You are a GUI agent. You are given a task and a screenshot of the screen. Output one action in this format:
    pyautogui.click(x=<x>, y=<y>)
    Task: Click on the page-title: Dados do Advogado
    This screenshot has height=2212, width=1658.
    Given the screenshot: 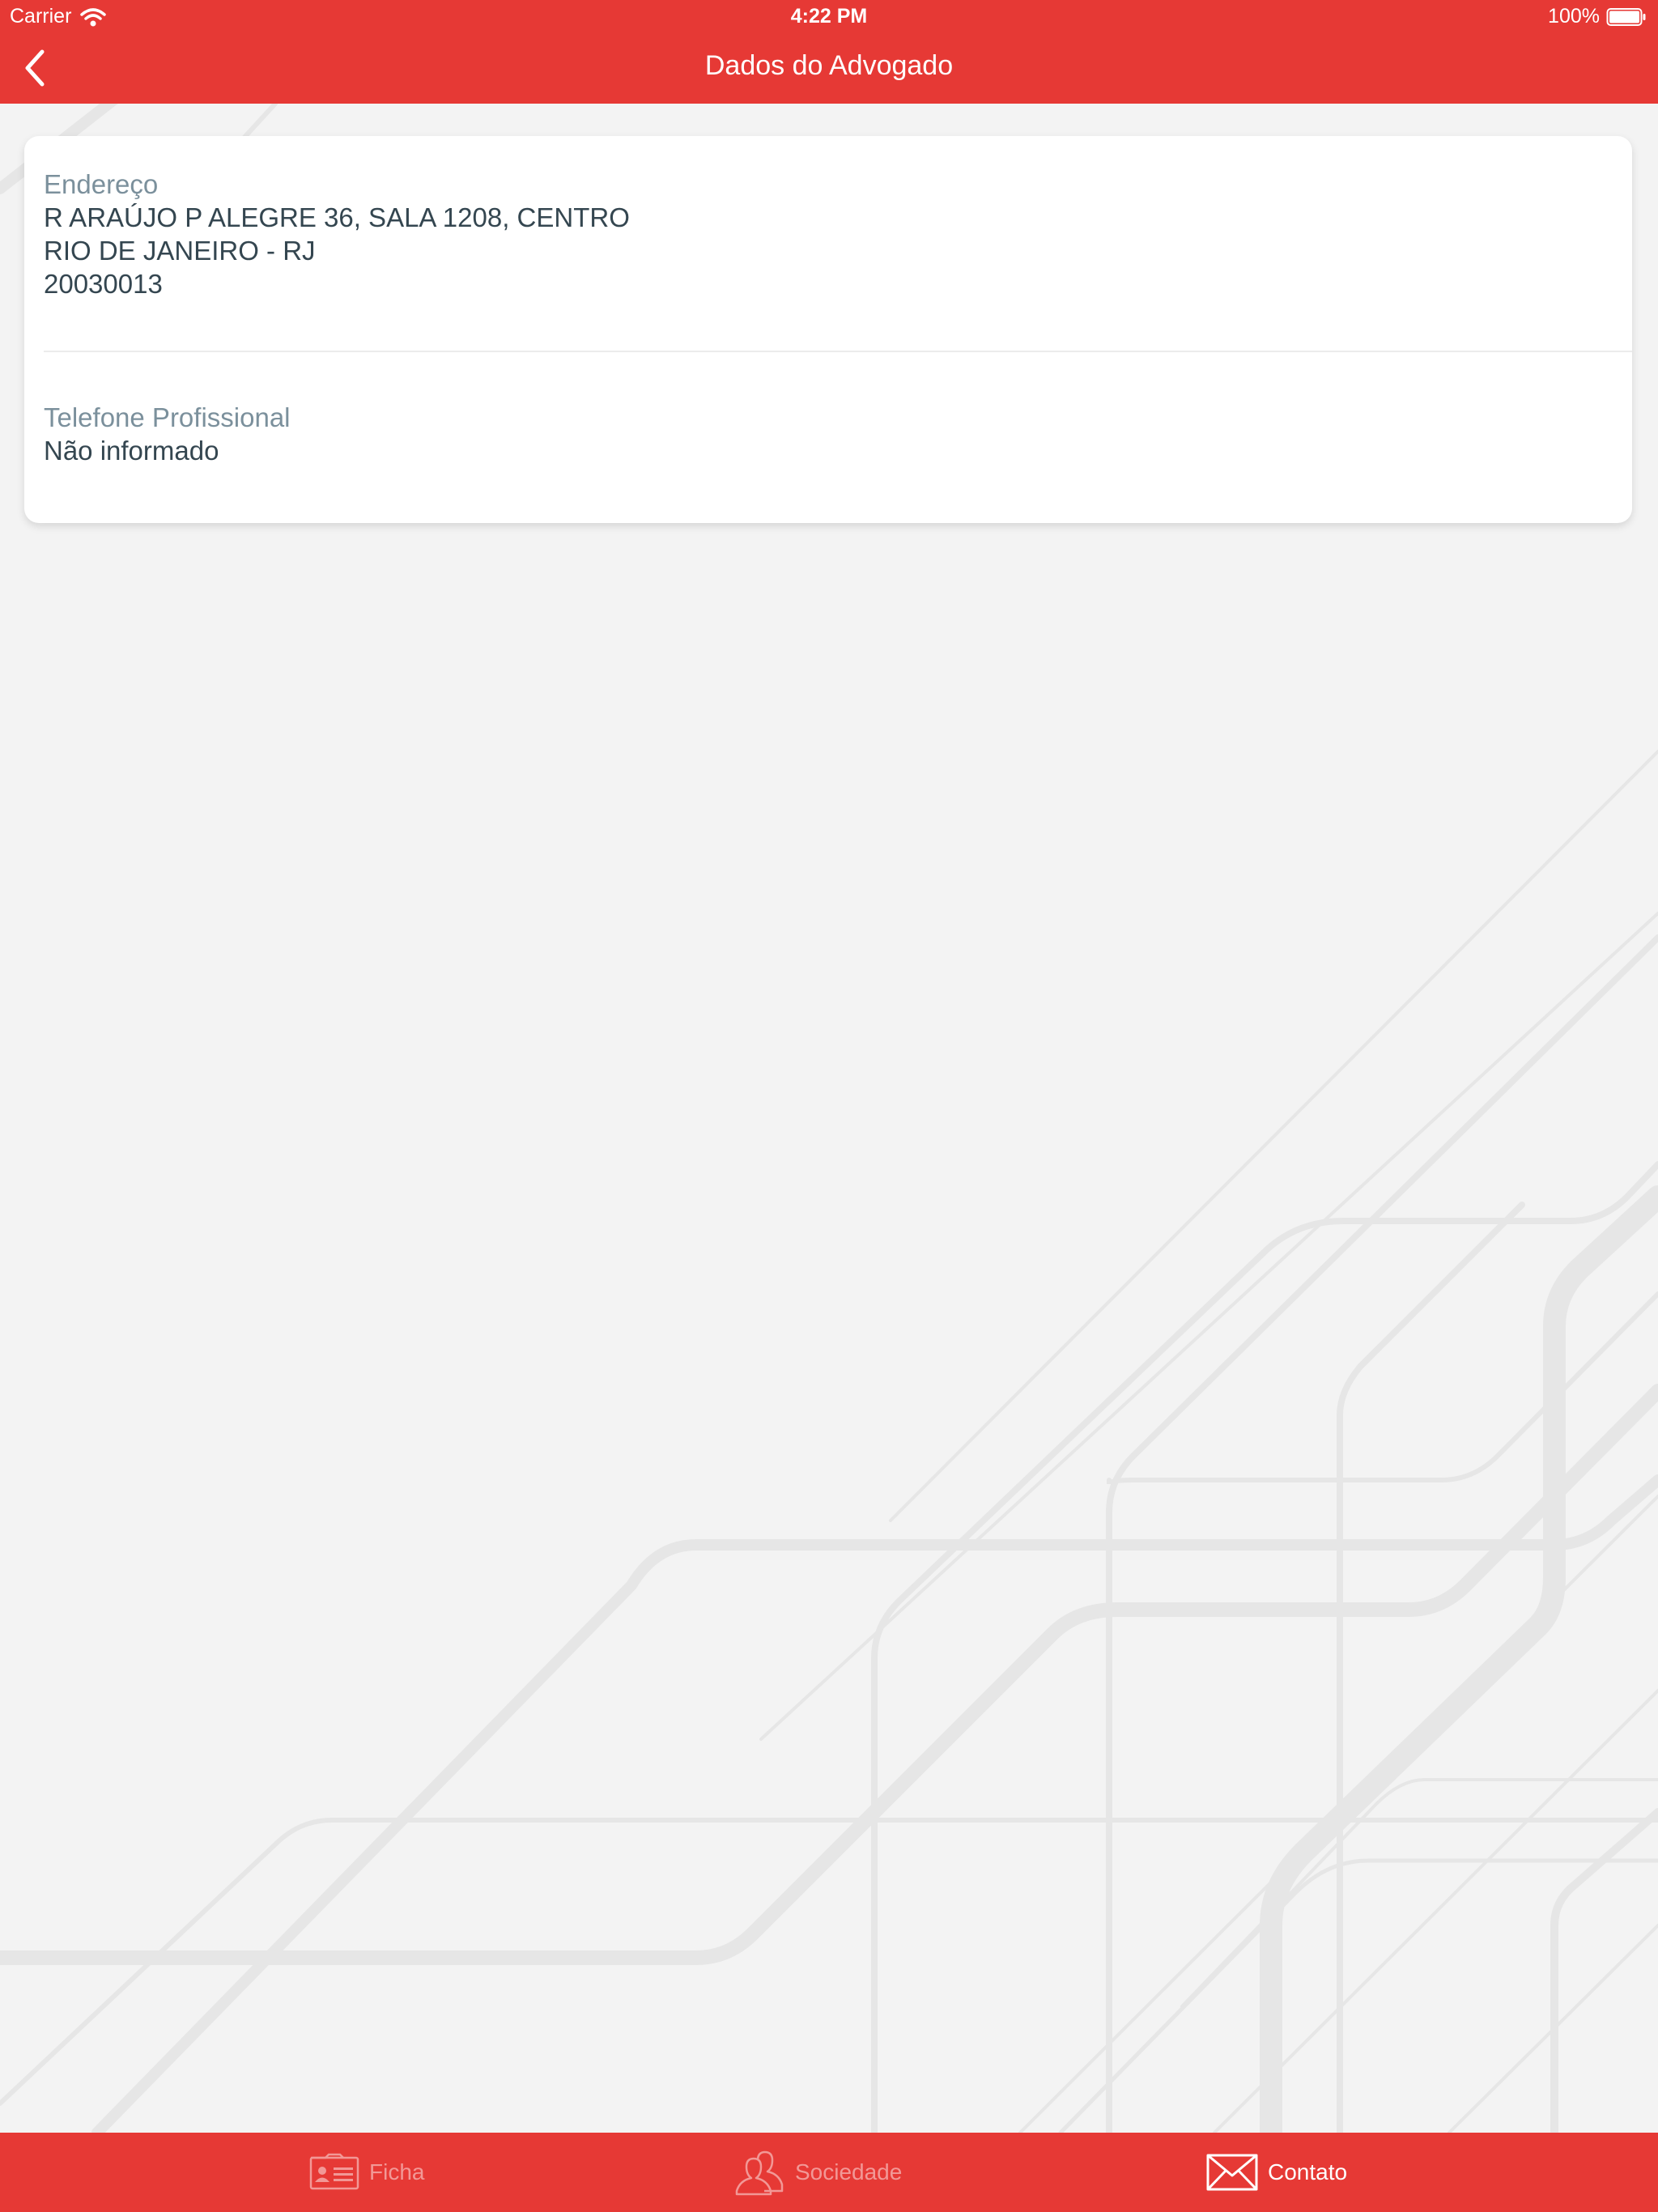 What is the action you would take?
    pyautogui.click(x=829, y=65)
    